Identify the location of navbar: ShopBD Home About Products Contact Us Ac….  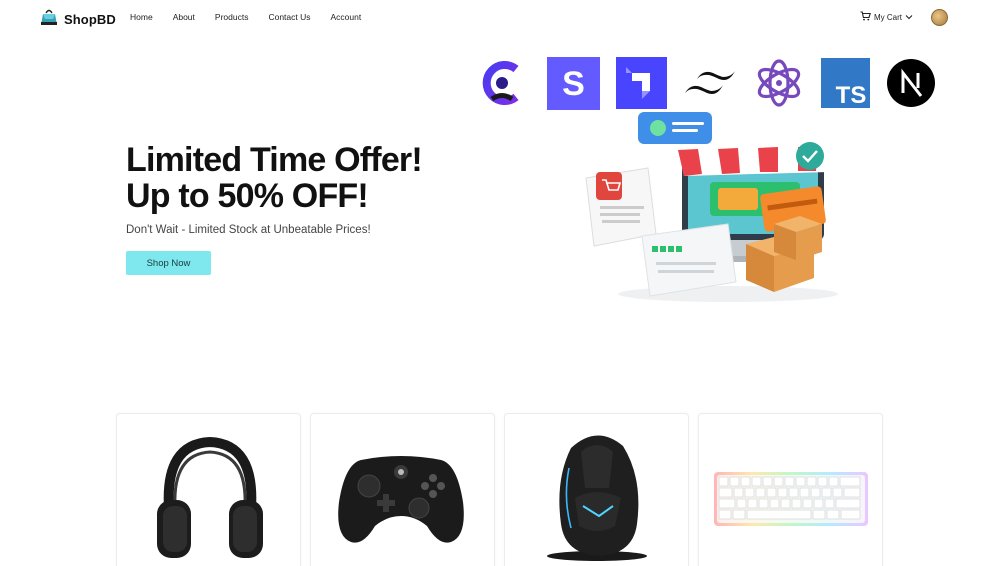
(496, 17).